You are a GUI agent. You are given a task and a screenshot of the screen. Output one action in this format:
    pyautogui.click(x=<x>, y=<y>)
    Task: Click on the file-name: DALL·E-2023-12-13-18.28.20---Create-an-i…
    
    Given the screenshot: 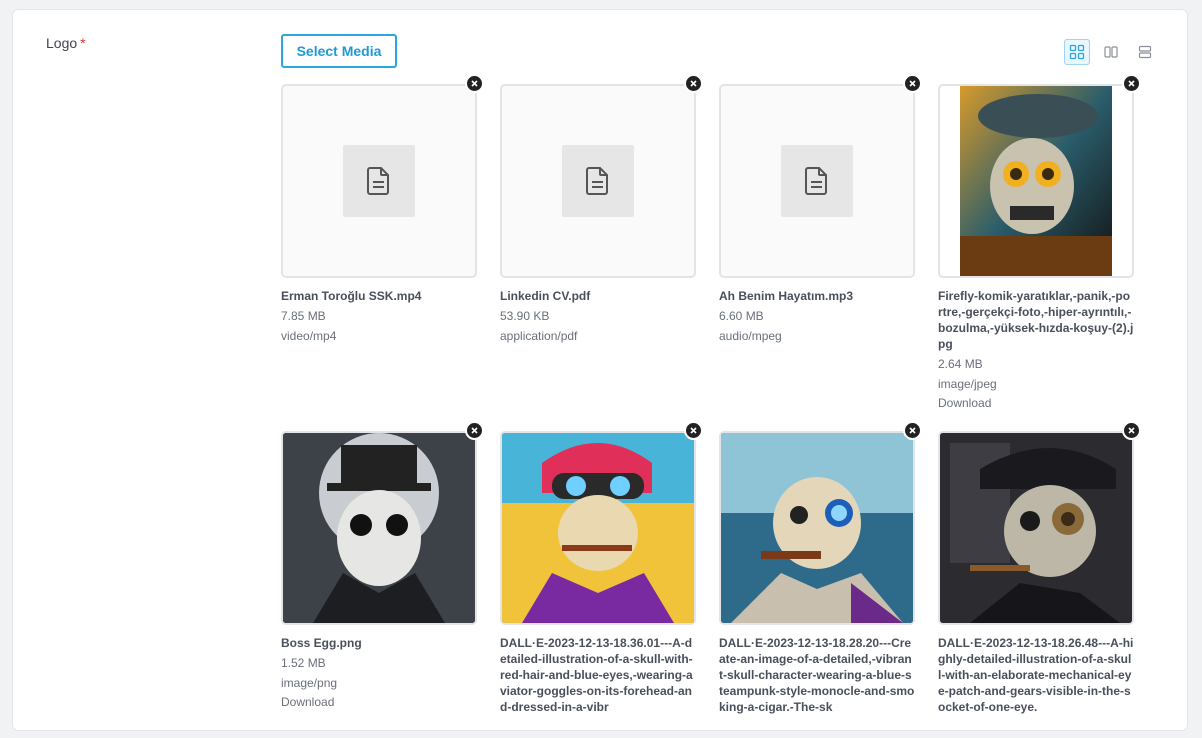 What is the action you would take?
    pyautogui.click(x=817, y=675)
    